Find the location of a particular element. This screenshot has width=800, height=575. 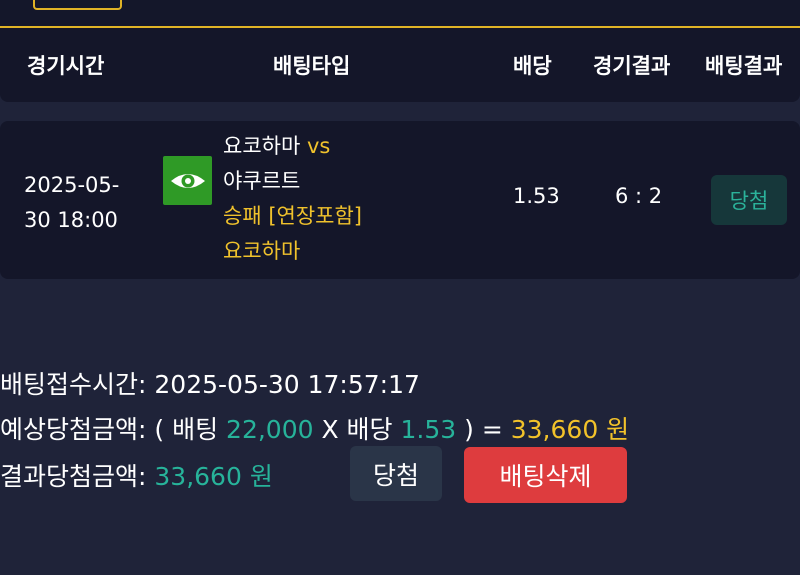

delete-bet-button: 배팅삭제 is located at coordinates (545, 475).